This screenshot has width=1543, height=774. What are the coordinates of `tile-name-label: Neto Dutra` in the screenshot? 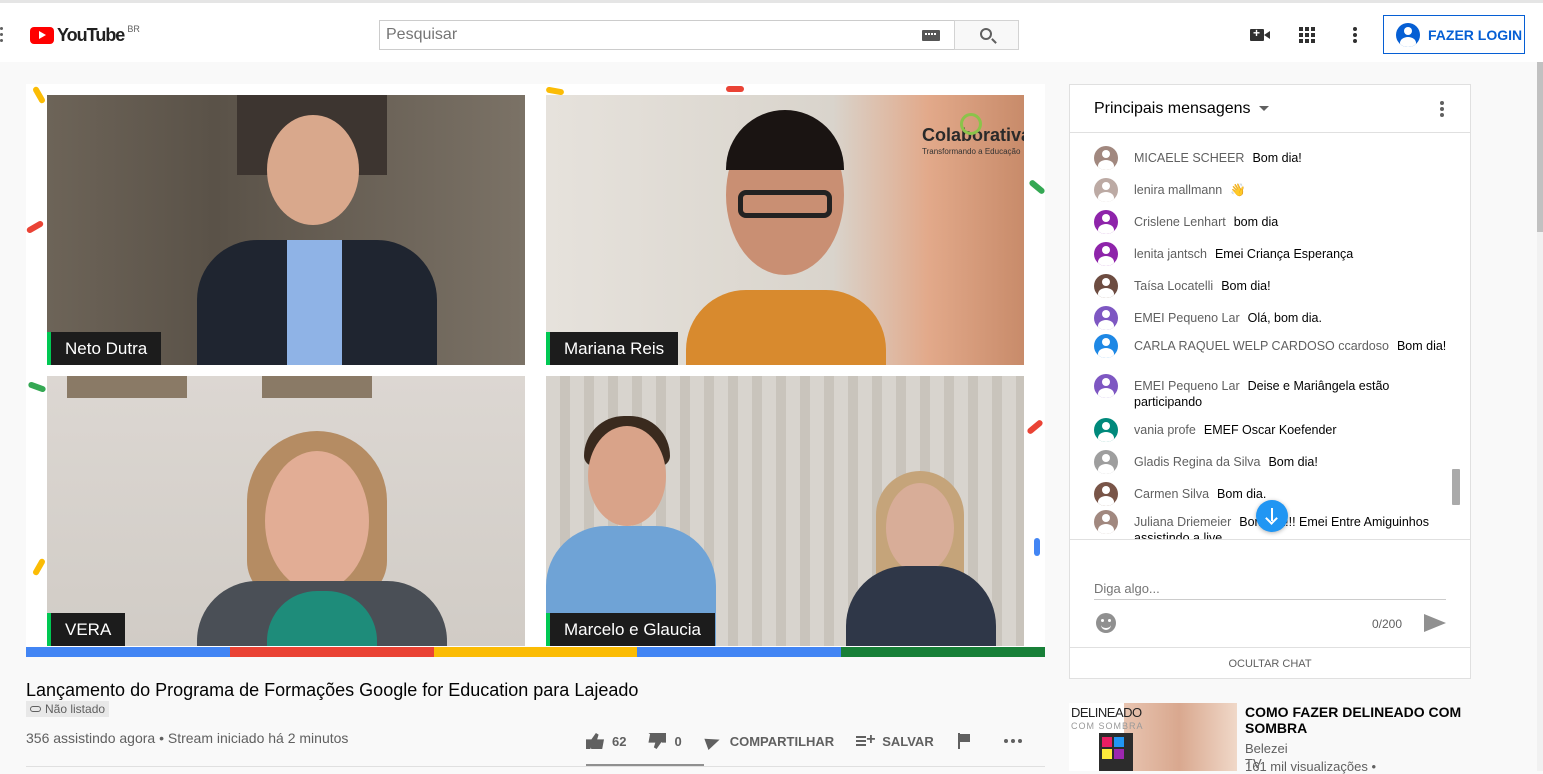 It's located at (104, 348).